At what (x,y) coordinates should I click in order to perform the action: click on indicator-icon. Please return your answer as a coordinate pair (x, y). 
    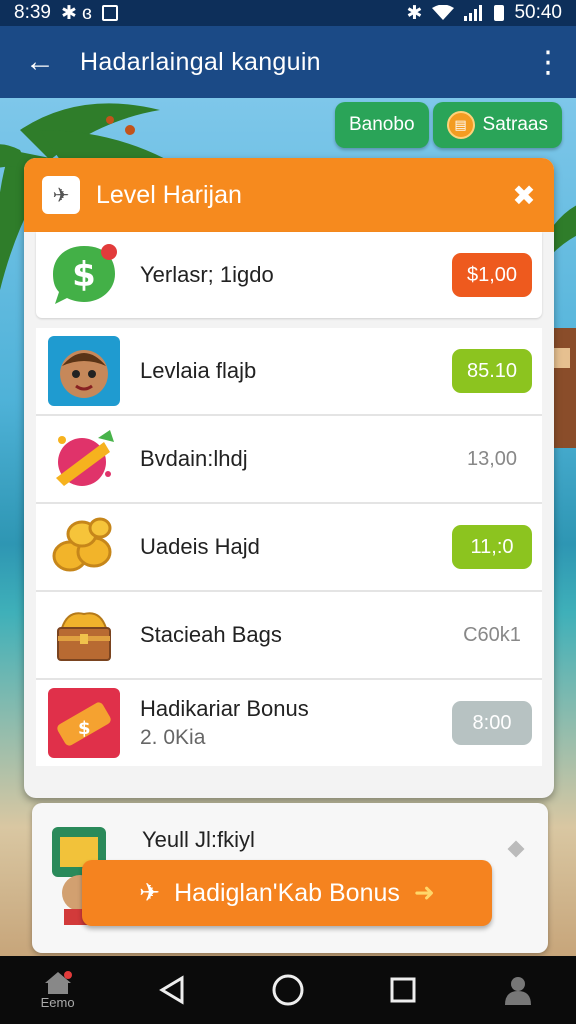
    Looking at the image, I should click on (516, 849).